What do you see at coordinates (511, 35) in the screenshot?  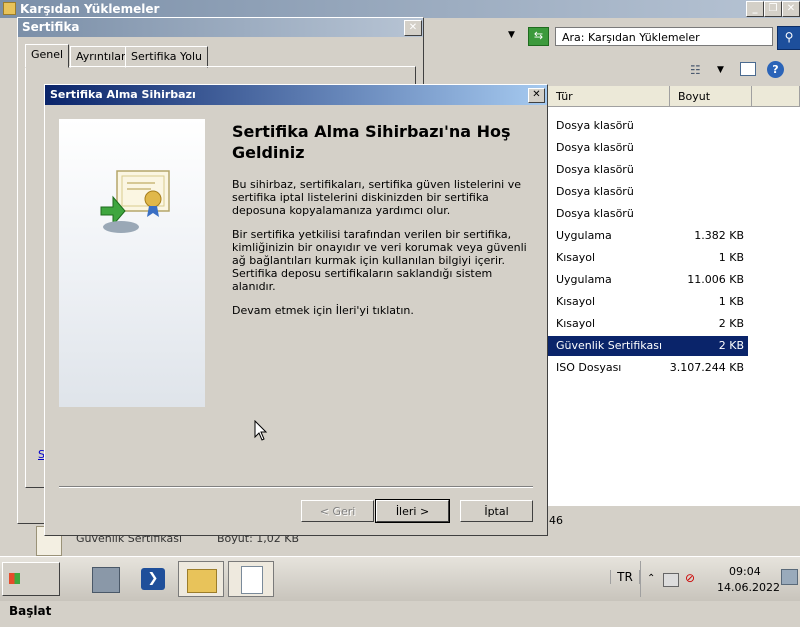 I see `dropdown-arrow-icon: ▼` at bounding box center [511, 35].